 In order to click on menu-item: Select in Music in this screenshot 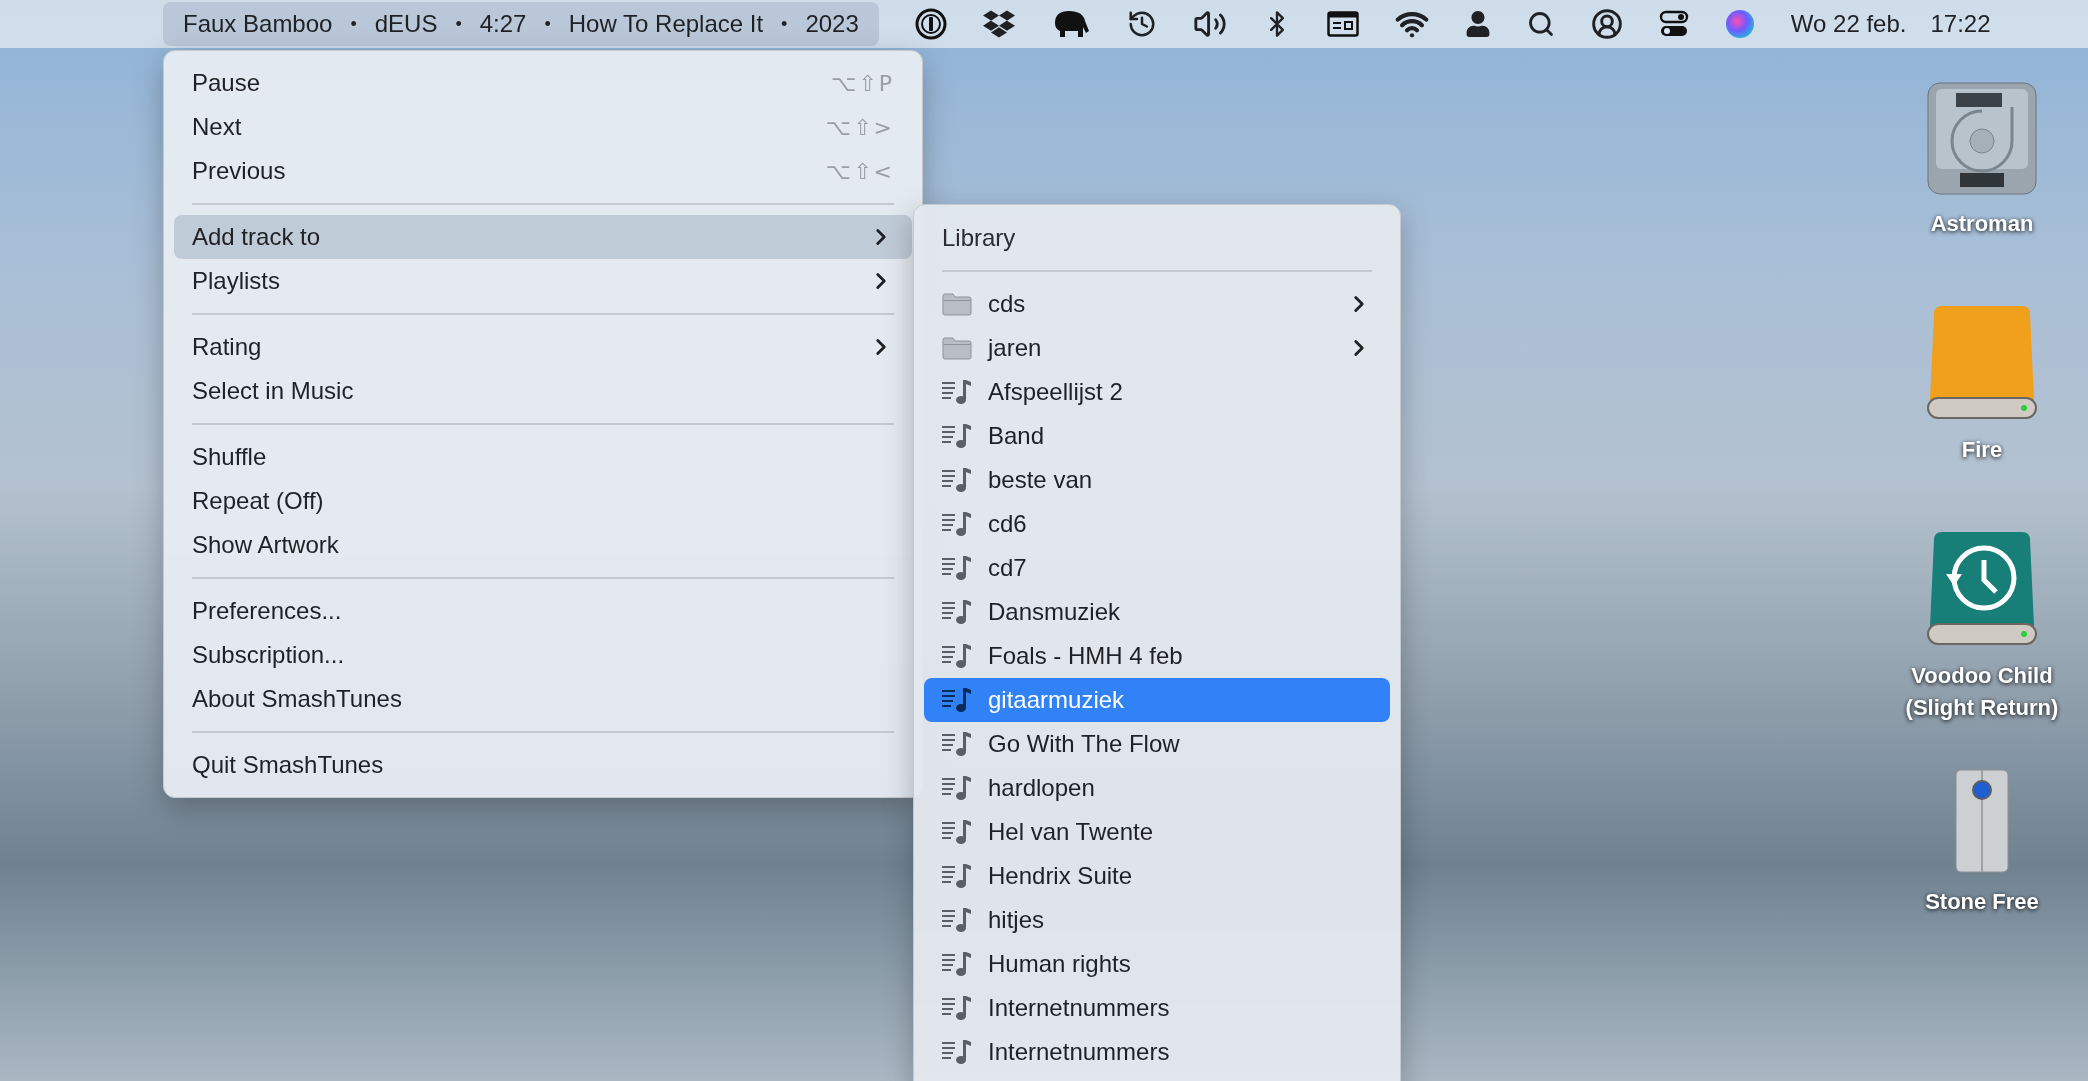, I will do `click(543, 391)`.